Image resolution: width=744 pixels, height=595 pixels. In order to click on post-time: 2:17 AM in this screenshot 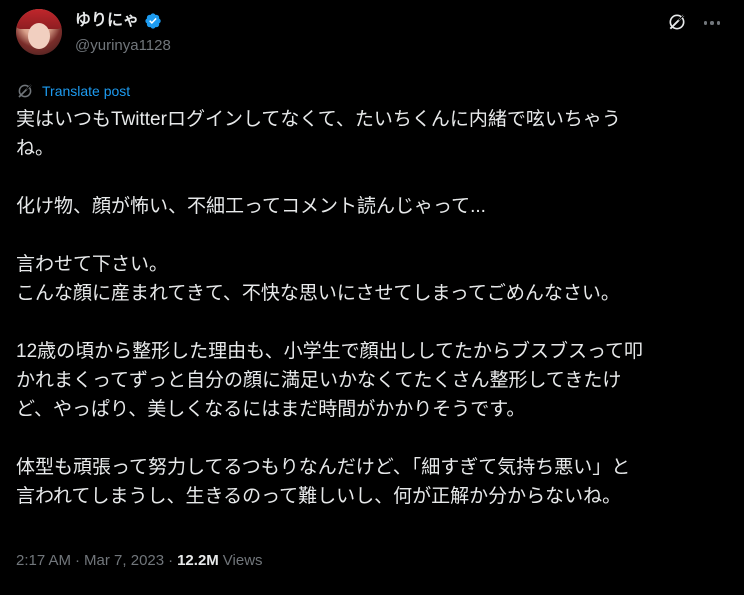, I will do `click(43, 561)`.